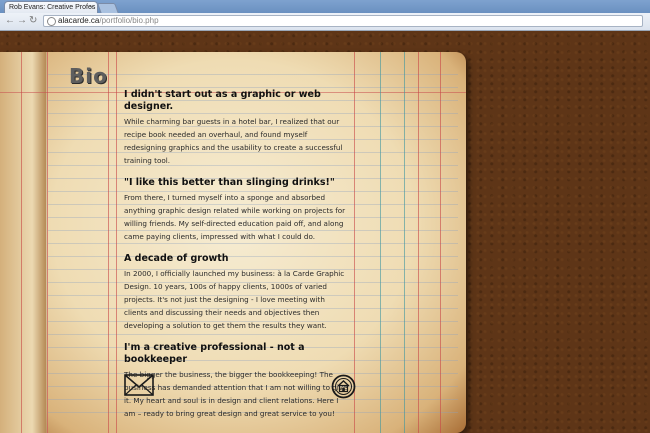 Image resolution: width=650 pixels, height=433 pixels. I want to click on url-domain: alacarde.ca, so click(79, 20).